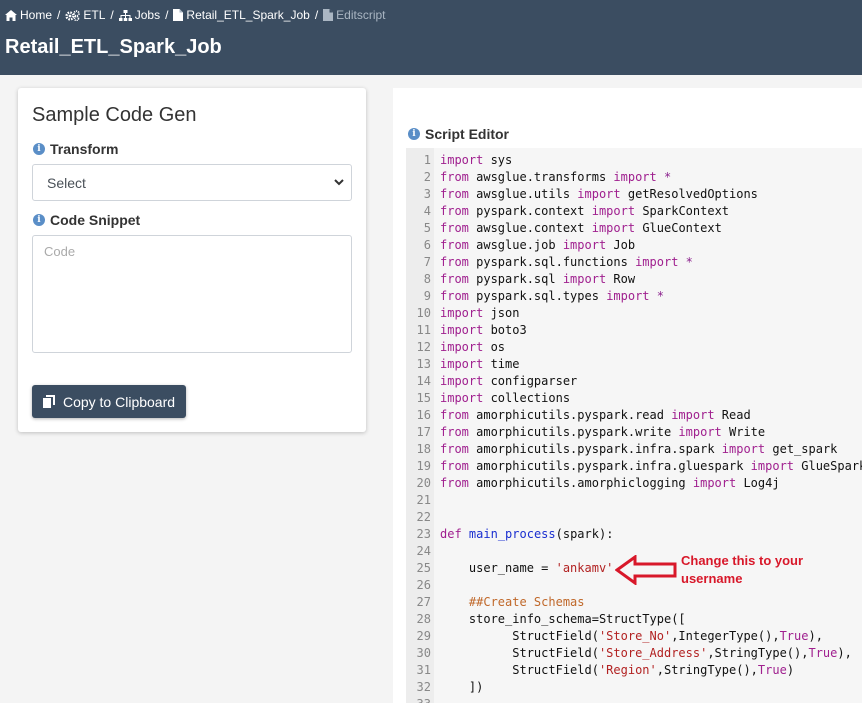 Image resolution: width=862 pixels, height=703 pixels. Describe the element at coordinates (95, 220) in the screenshot. I see `code-snippet-label-text: Code Snippet` at that location.